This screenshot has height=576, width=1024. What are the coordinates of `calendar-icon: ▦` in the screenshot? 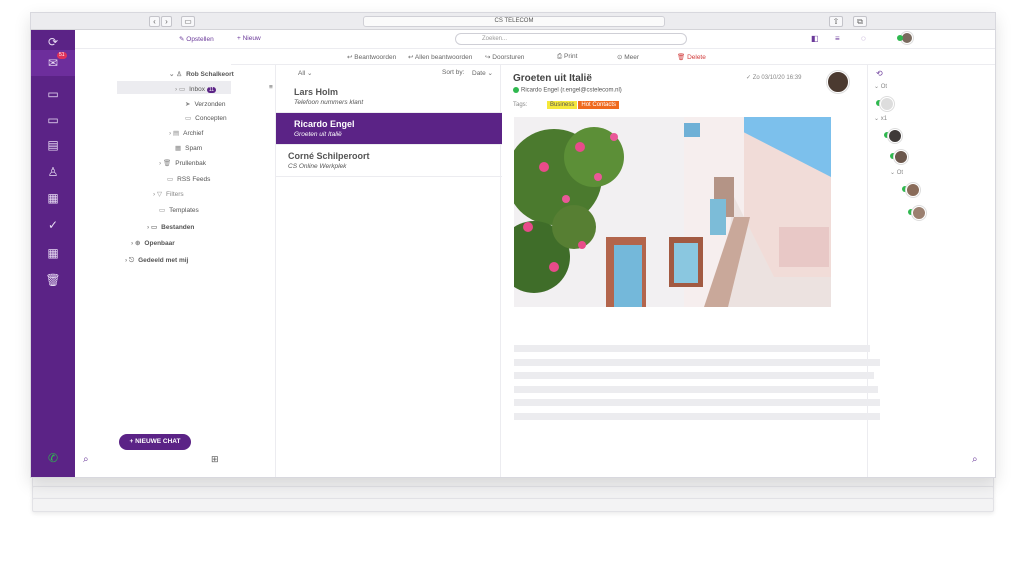 It's located at (53, 253).